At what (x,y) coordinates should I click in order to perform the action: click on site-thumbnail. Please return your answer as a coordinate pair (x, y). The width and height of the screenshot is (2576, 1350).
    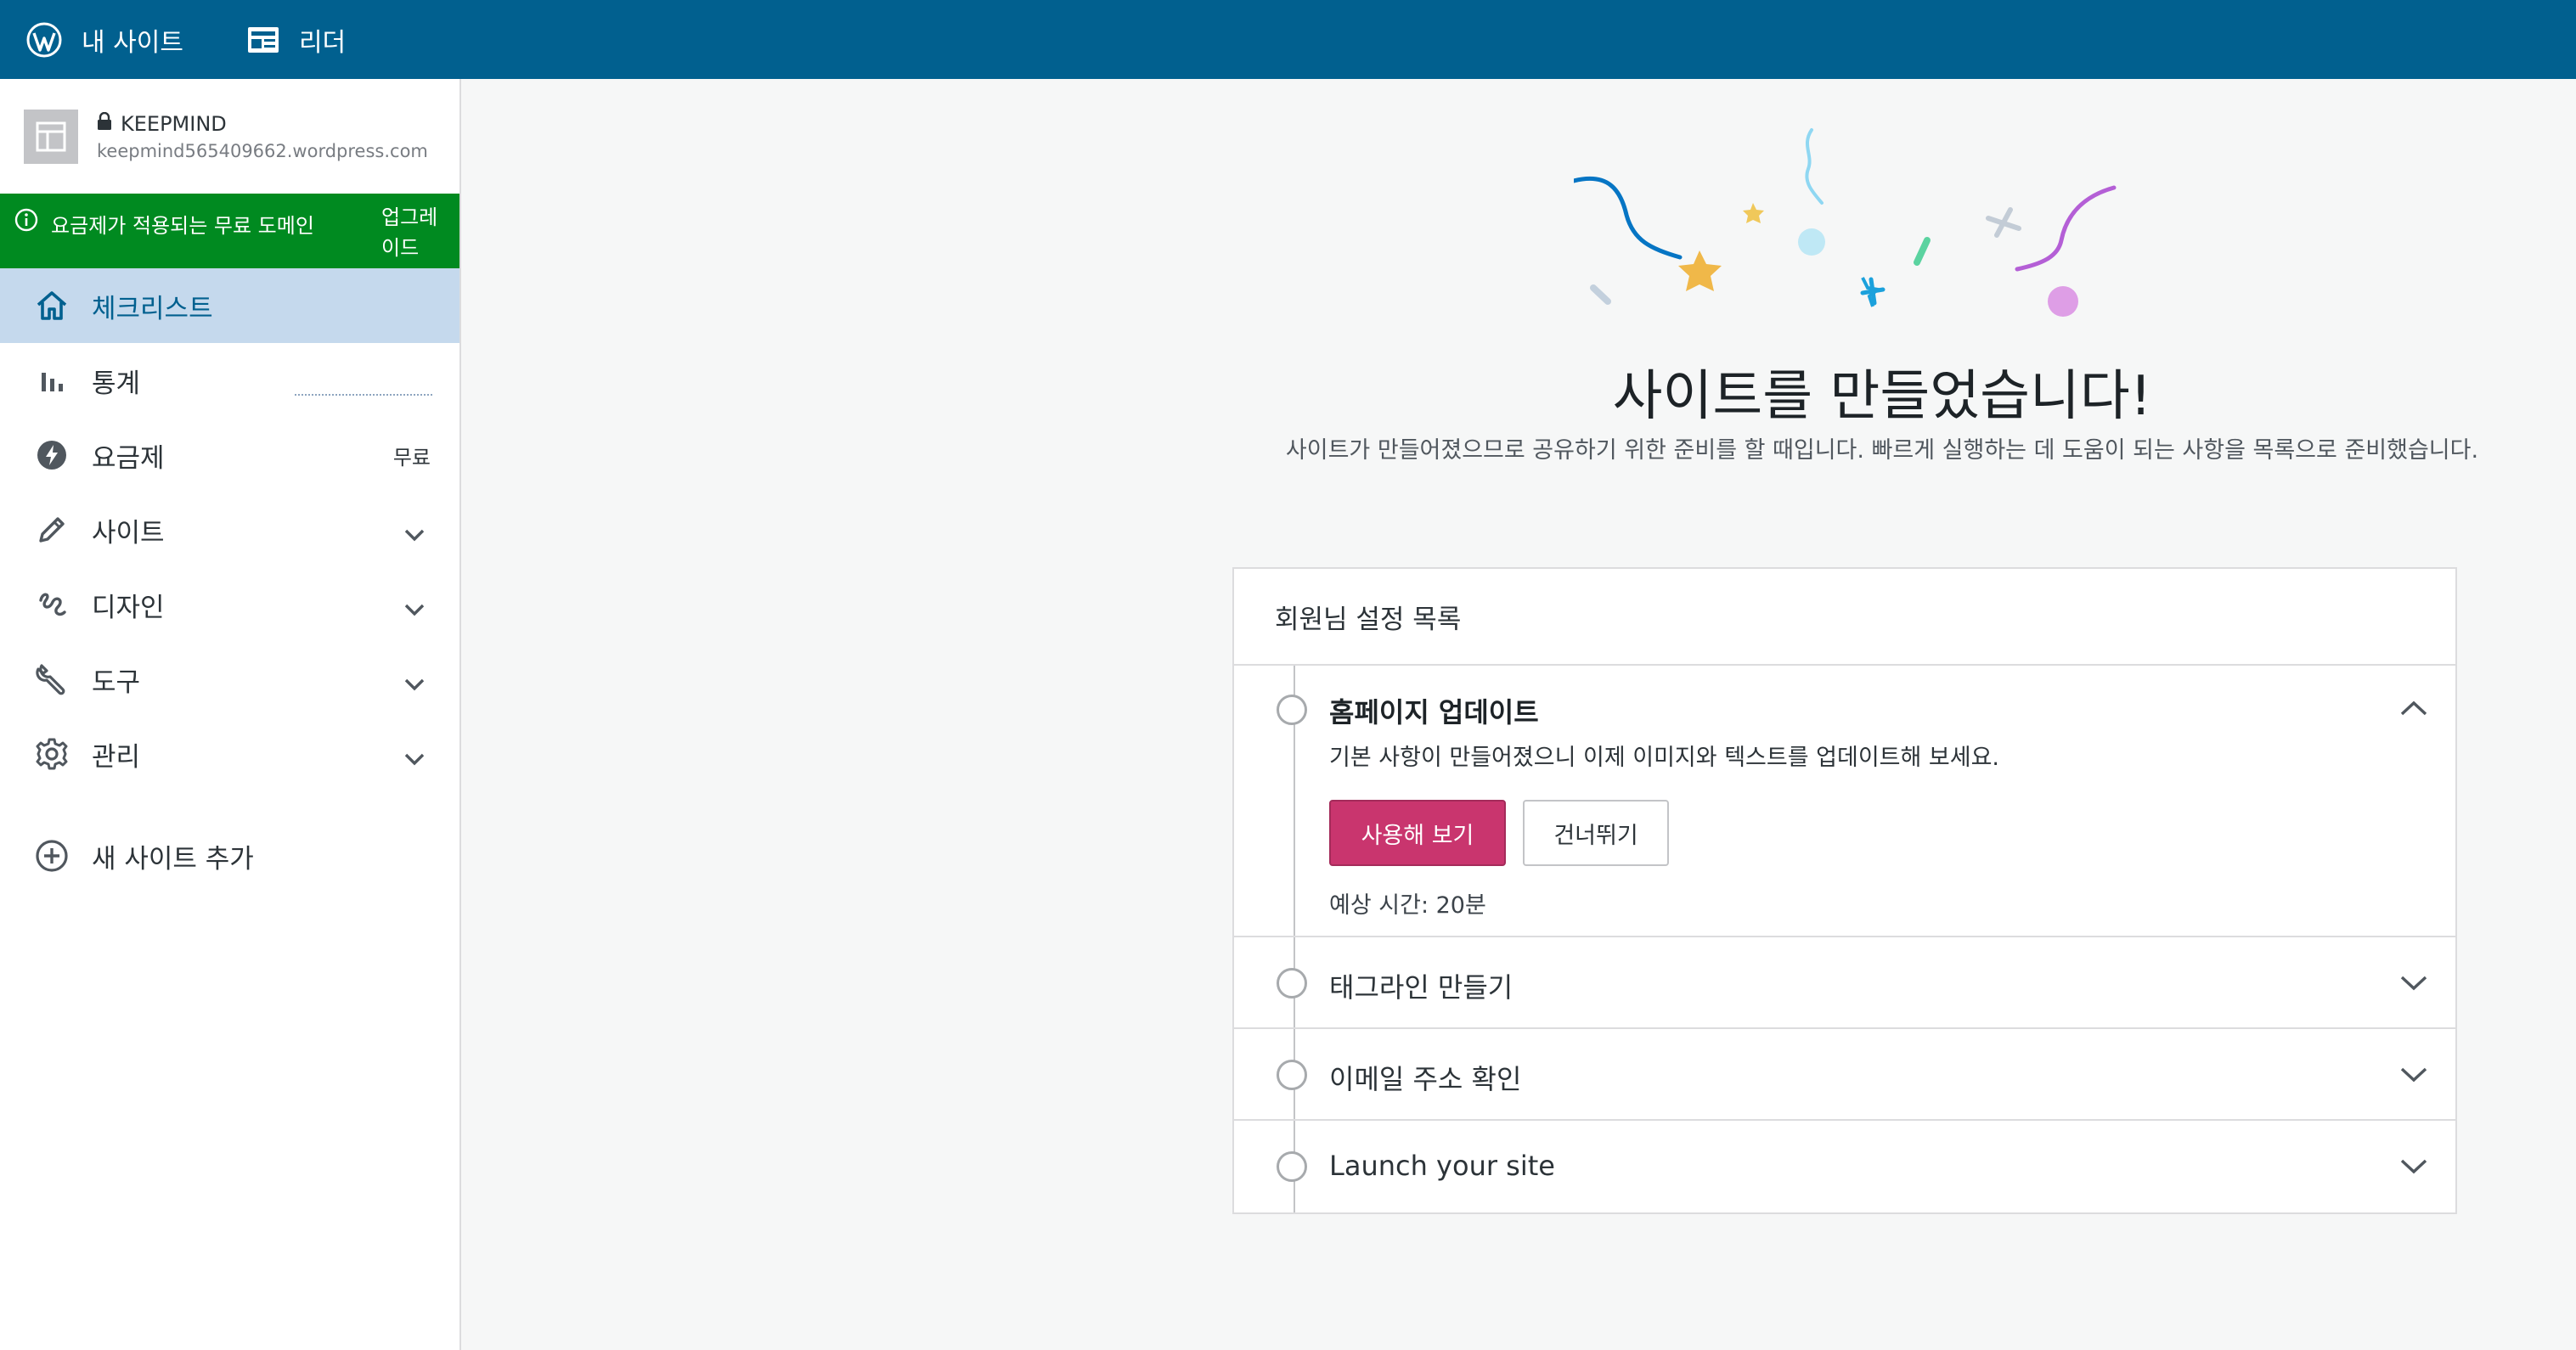
    Looking at the image, I should click on (51, 137).